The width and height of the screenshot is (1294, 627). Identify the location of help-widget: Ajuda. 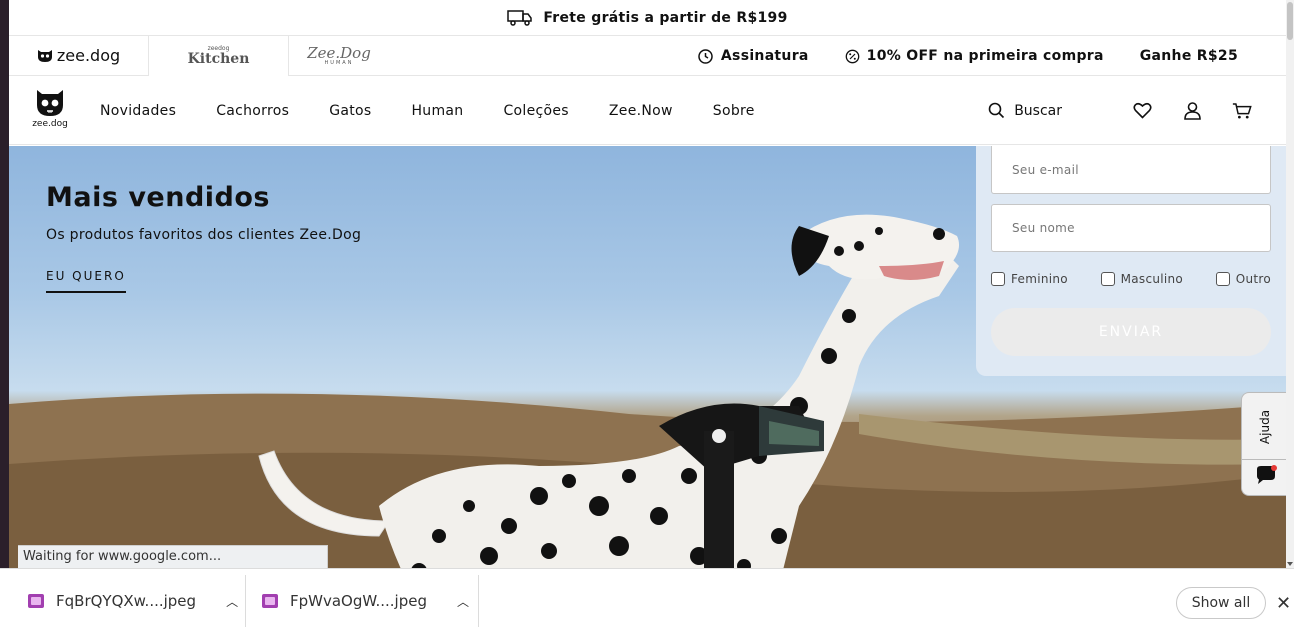
(1263, 444).